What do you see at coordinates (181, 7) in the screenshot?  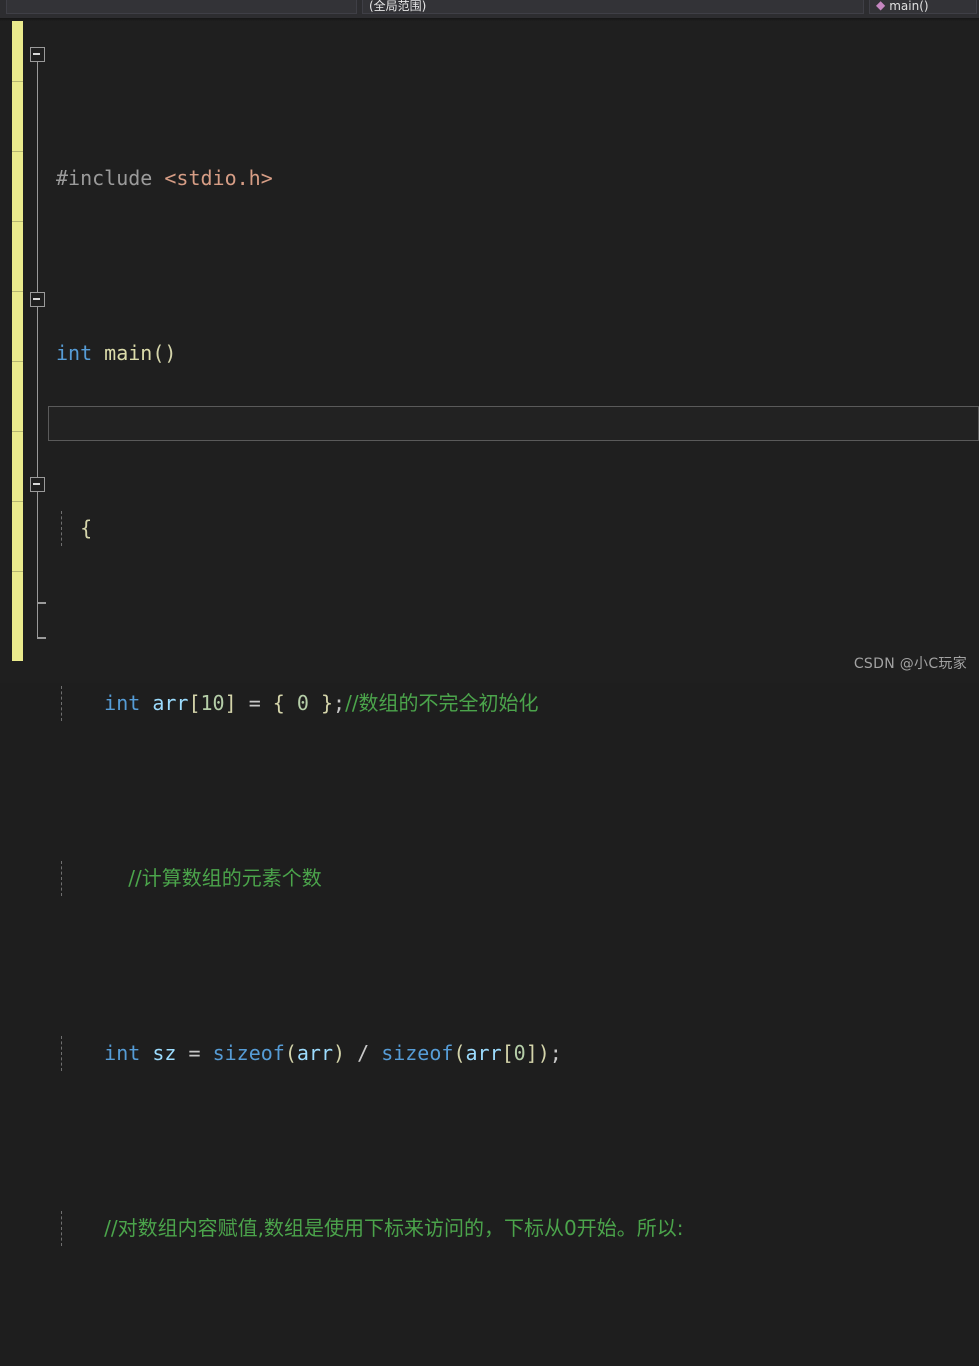 I see `scope-dropdown` at bounding box center [181, 7].